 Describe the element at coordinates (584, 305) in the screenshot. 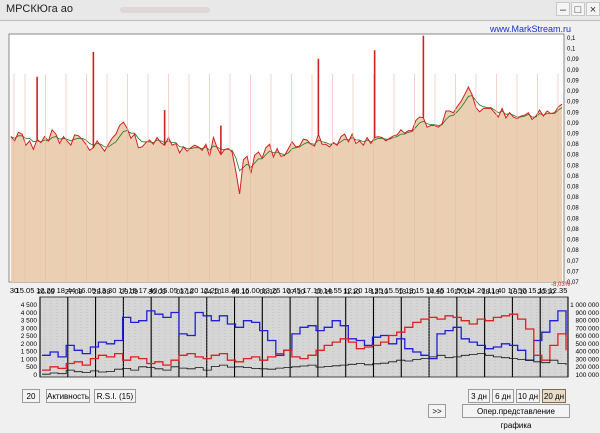

I see `volume-axis-right-tick: 1 000 000` at that location.